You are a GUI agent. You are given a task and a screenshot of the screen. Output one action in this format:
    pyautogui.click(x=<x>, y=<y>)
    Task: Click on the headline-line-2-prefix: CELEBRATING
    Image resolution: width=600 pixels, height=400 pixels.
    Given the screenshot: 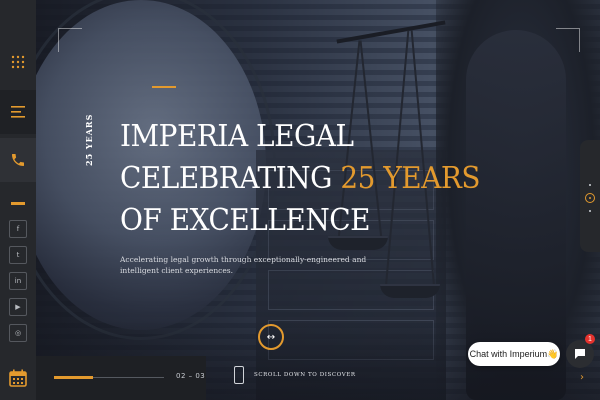 What is the action you would take?
    pyautogui.click(x=230, y=178)
    